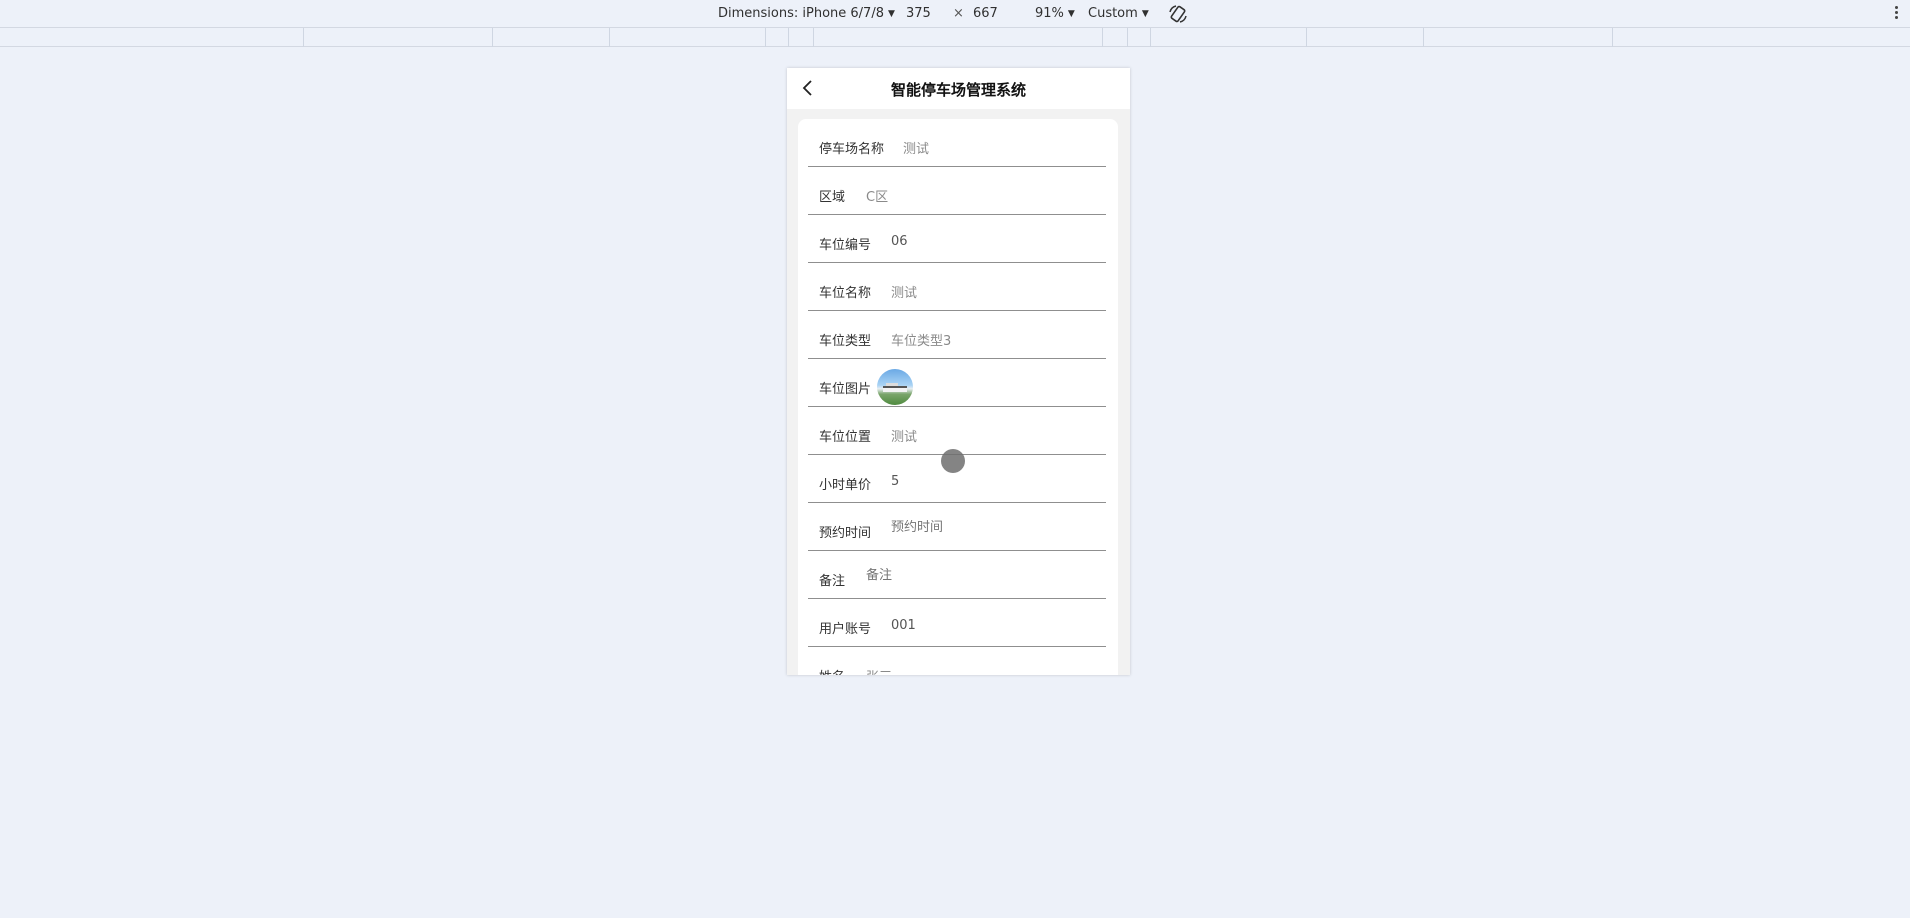 The height and width of the screenshot is (918, 1910). Describe the element at coordinates (1178, 14) in the screenshot. I see `rotate-icon` at that location.